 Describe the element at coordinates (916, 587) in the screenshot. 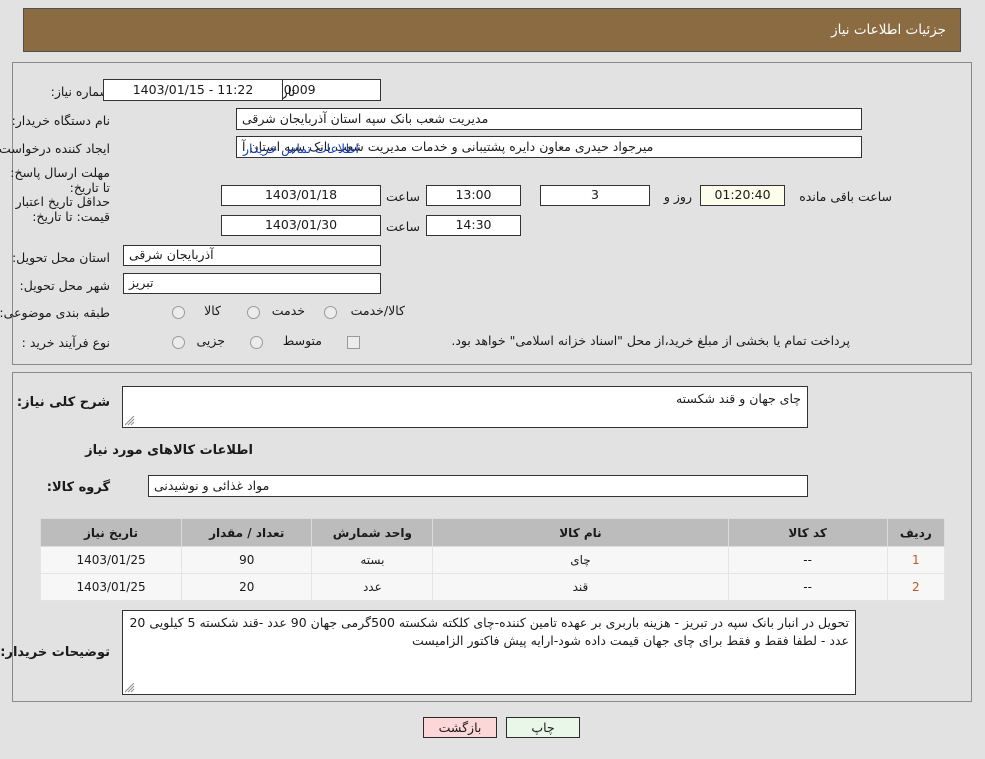

I see `cell-index: 2` at that location.